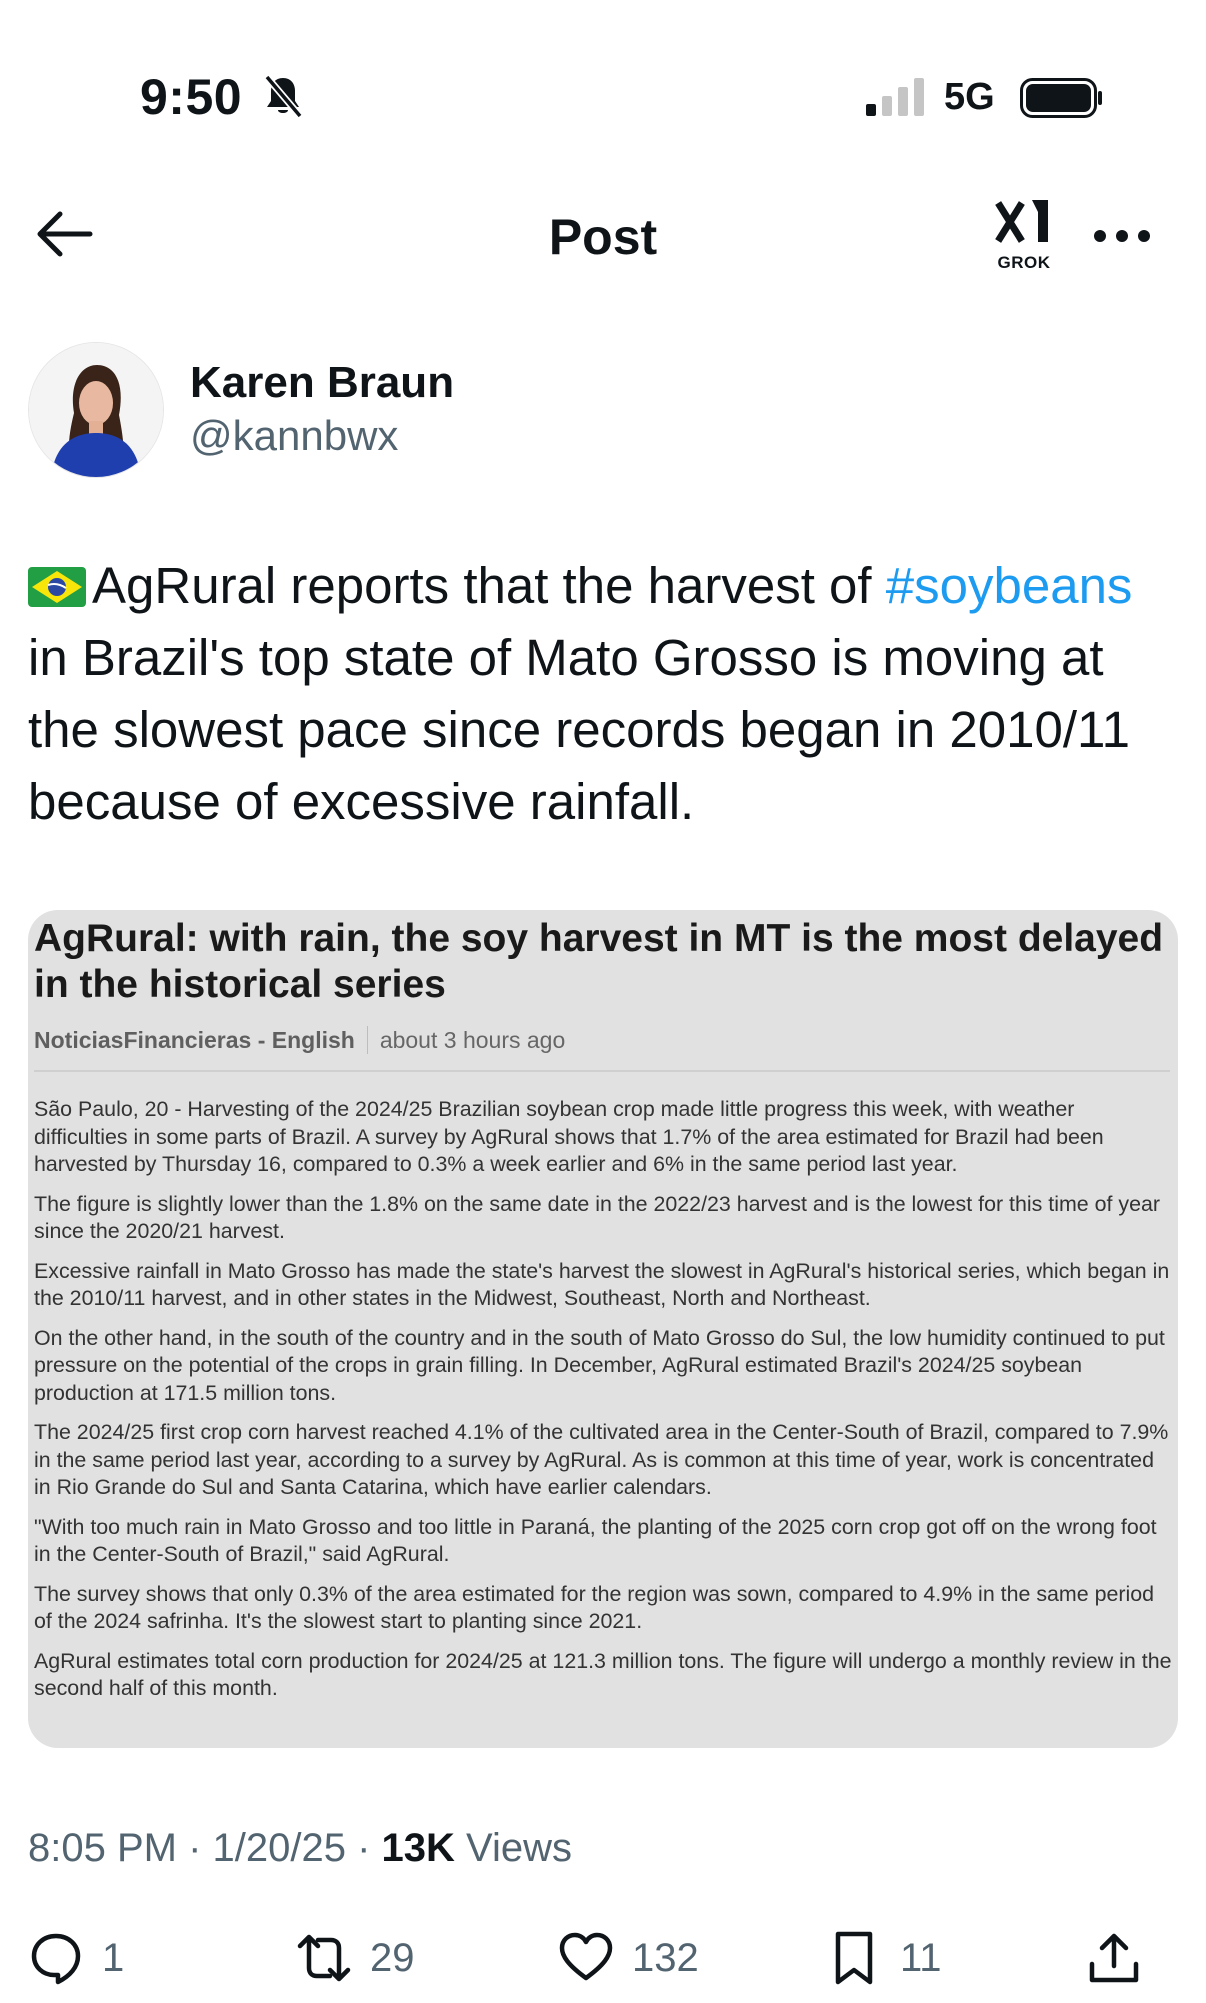 The image size is (1206, 2003). I want to click on bookmark-button: 11, so click(884, 1958).